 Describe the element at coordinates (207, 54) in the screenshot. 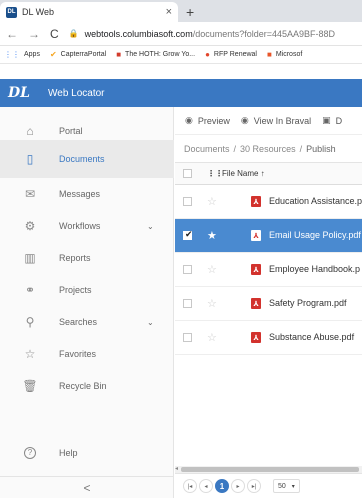

I see `rfp-icon: ●` at that location.